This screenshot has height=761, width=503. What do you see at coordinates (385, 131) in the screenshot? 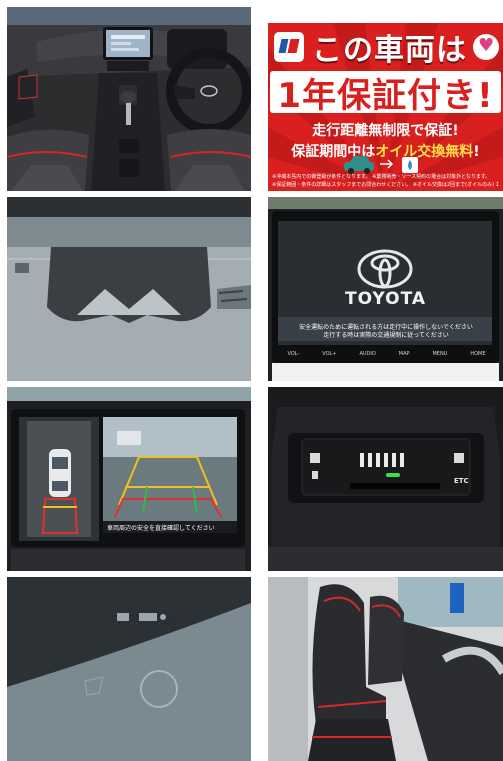
I see `promo-mileage-text: 走行距離無制限で保証!` at bounding box center [385, 131].